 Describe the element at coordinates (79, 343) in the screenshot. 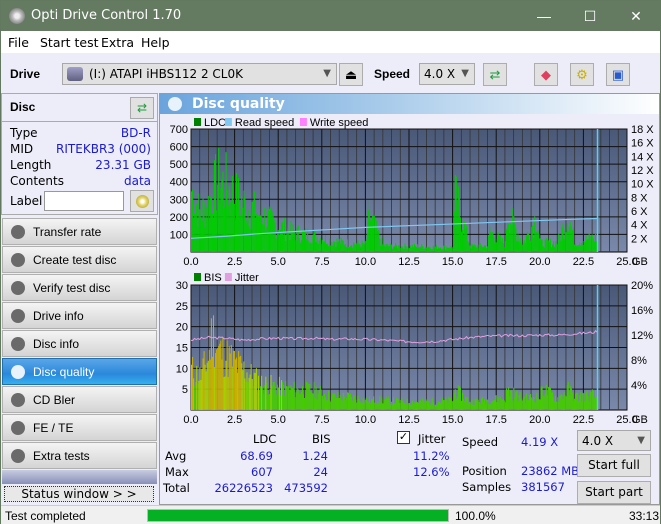

I see `nav-disc-info: Disc info` at that location.